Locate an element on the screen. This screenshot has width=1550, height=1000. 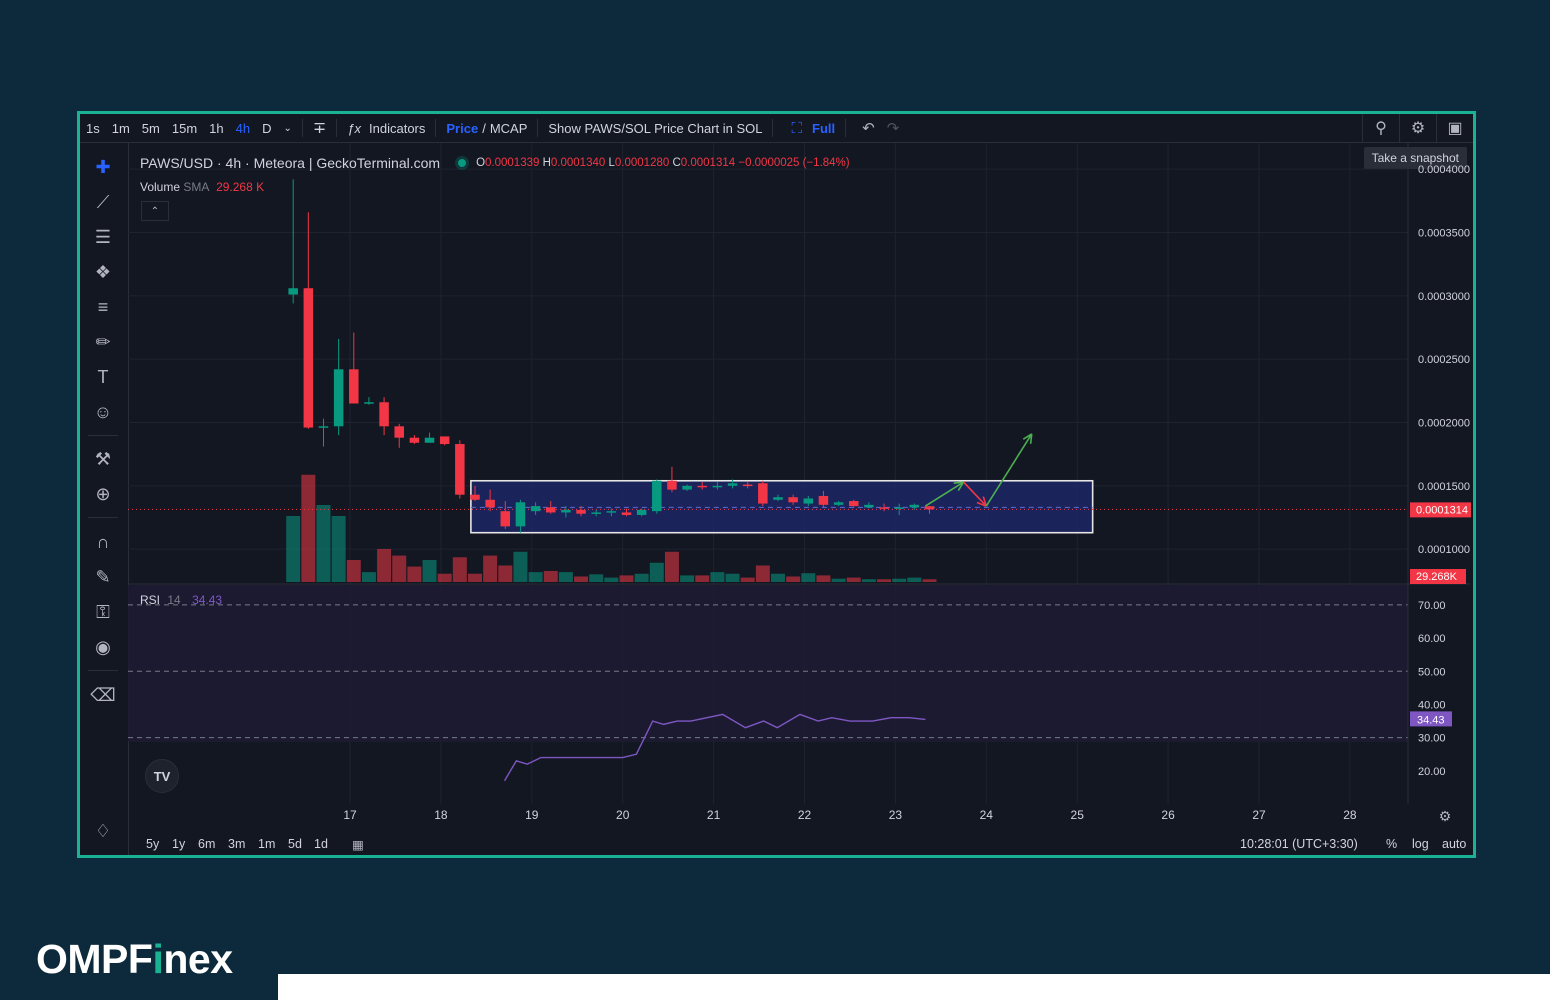
brand-logo: OMPFinex is located at coordinates (134, 959).